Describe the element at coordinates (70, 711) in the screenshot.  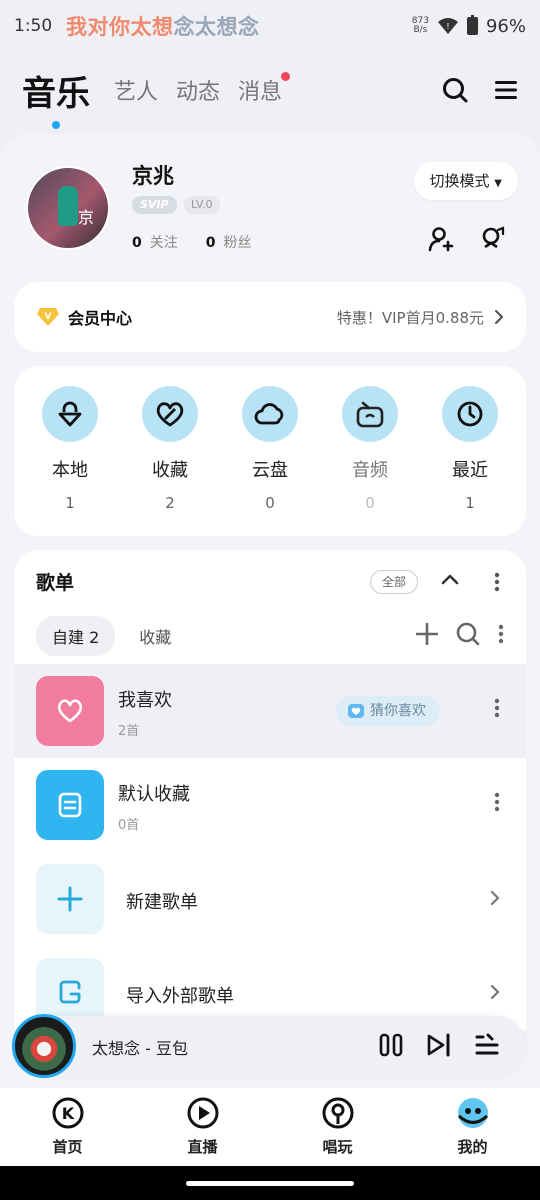
I see `heart-icon` at that location.